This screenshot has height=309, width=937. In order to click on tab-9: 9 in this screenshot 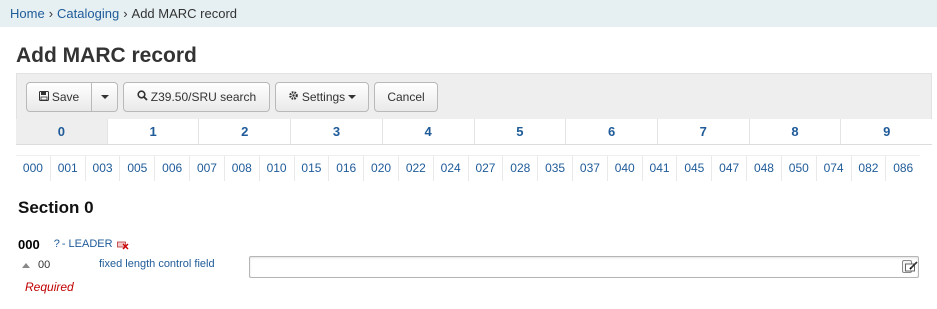, I will do `click(887, 131)`.